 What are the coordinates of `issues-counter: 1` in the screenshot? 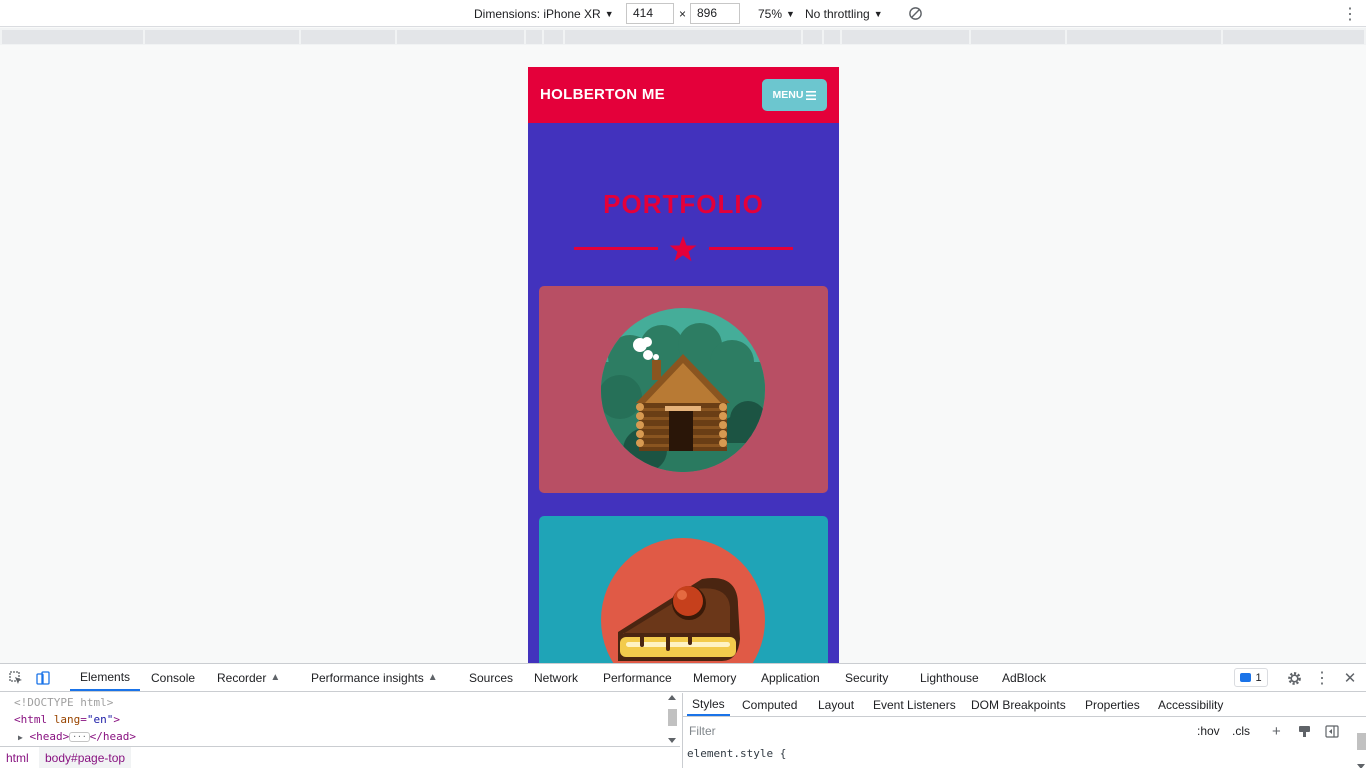 It's located at (1251, 677).